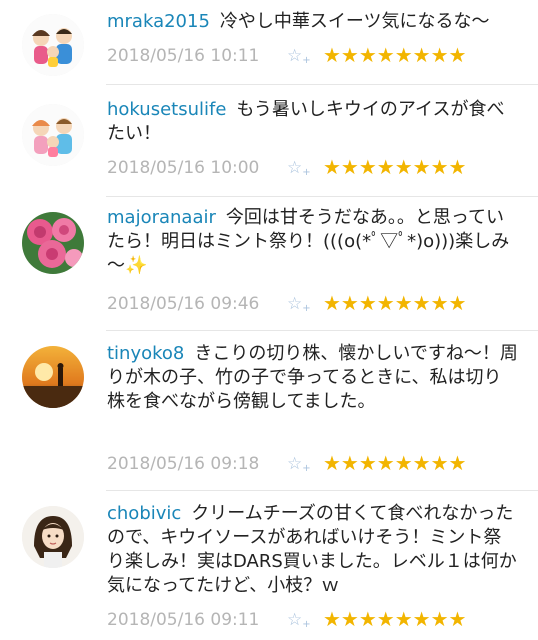  Describe the element at coordinates (183, 304) in the screenshot. I see `timestamp: 2018/05/16 09:46` at that location.